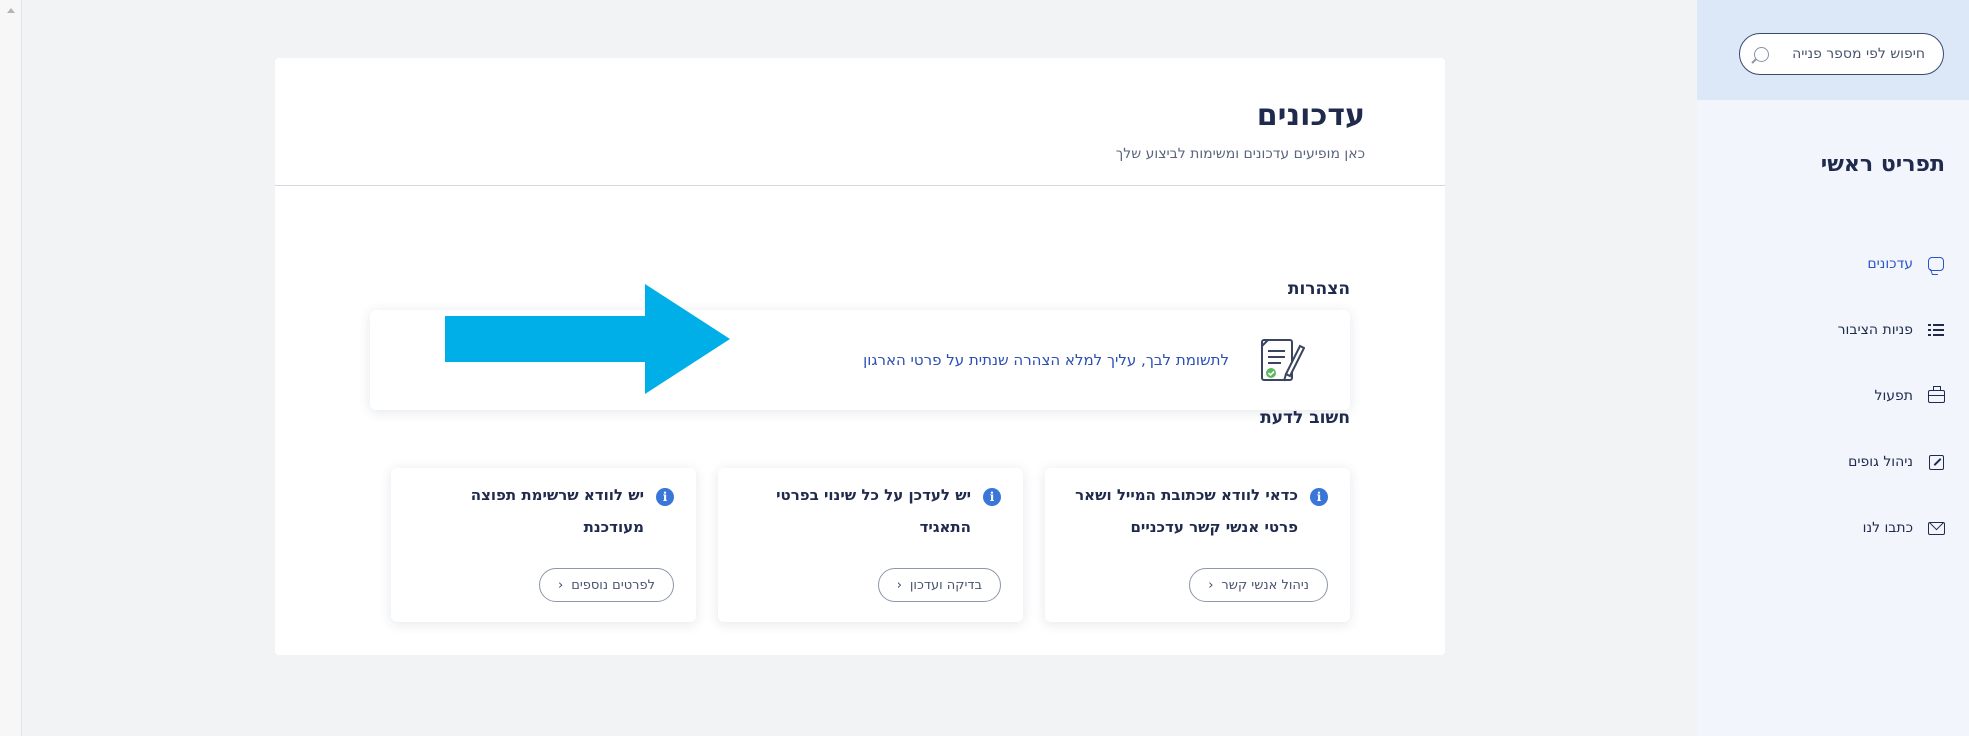 The width and height of the screenshot is (1969, 736). Describe the element at coordinates (1835, 395) in the screenshot. I see `sidebar-item-operations: תפעול` at that location.